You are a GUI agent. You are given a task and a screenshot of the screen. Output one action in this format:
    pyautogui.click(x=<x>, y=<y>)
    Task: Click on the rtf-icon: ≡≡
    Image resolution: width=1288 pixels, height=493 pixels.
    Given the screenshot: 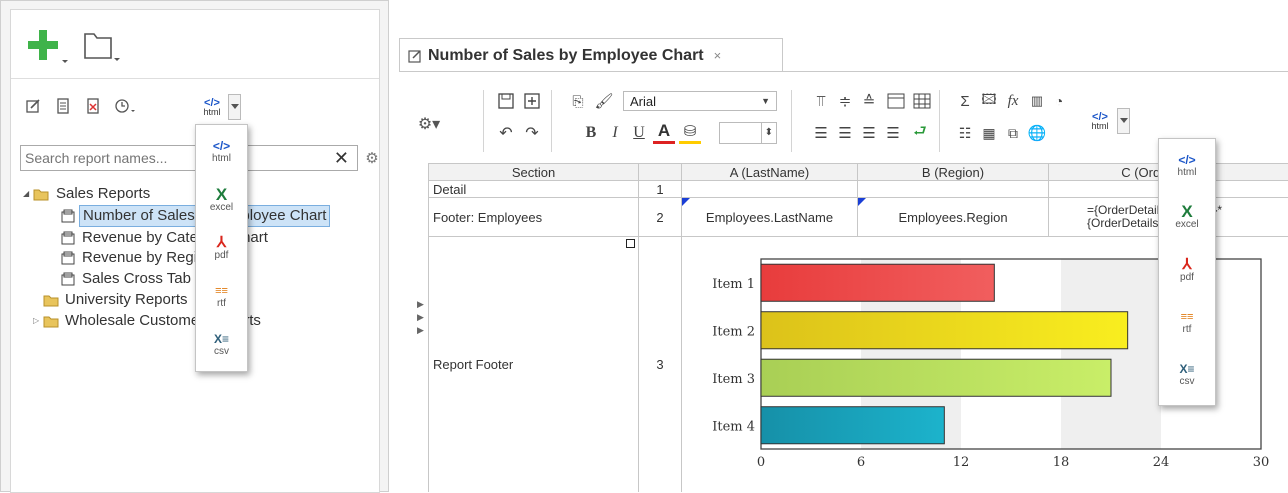 What is the action you would take?
    pyautogui.click(x=221, y=290)
    